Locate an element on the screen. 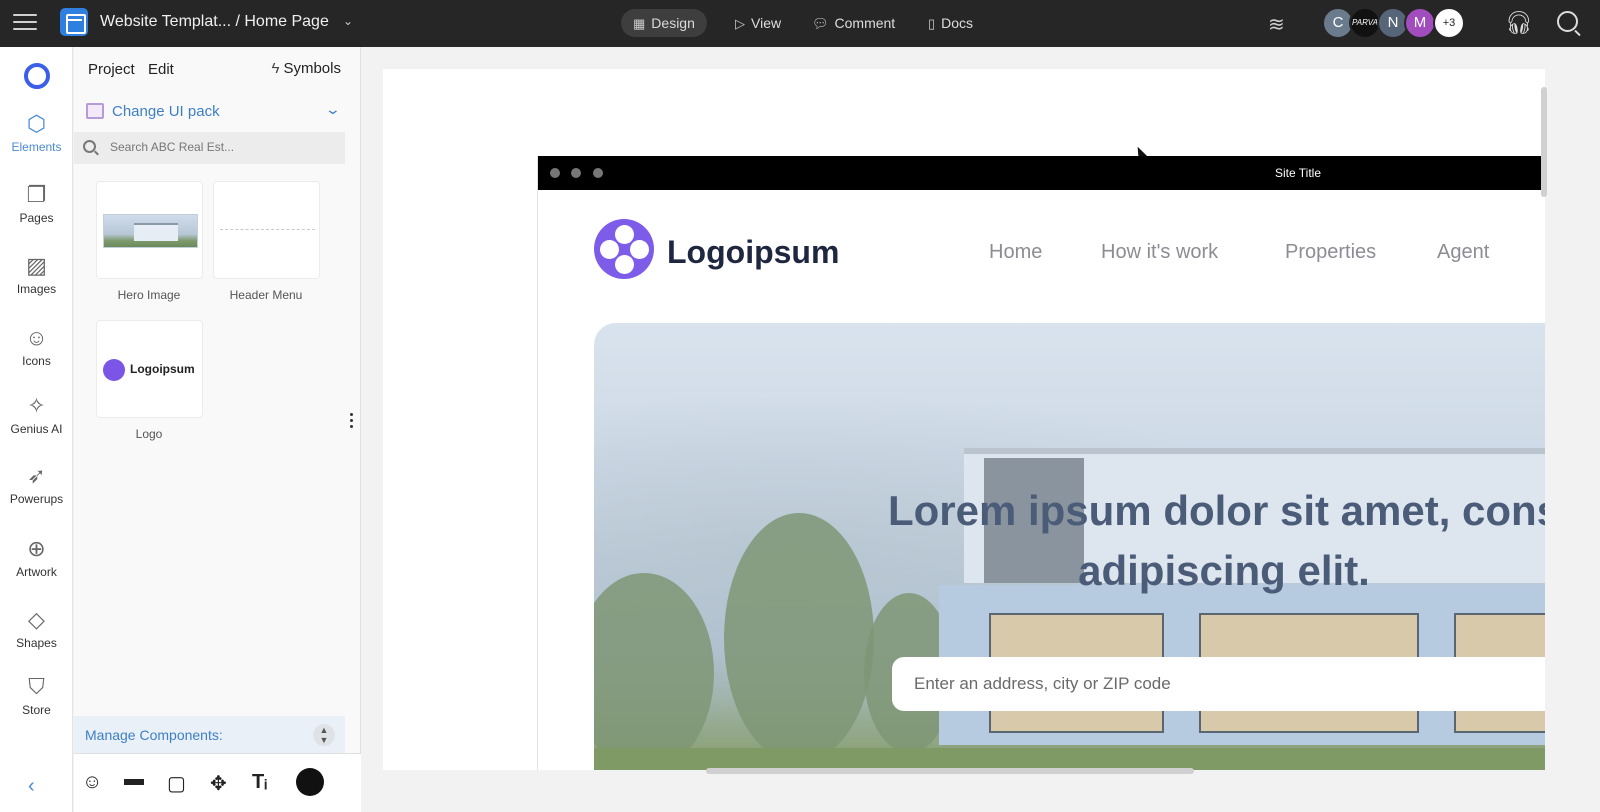 Image resolution: width=1600 pixels, height=812 pixels. hero-image-thumbnail is located at coordinates (150, 231).